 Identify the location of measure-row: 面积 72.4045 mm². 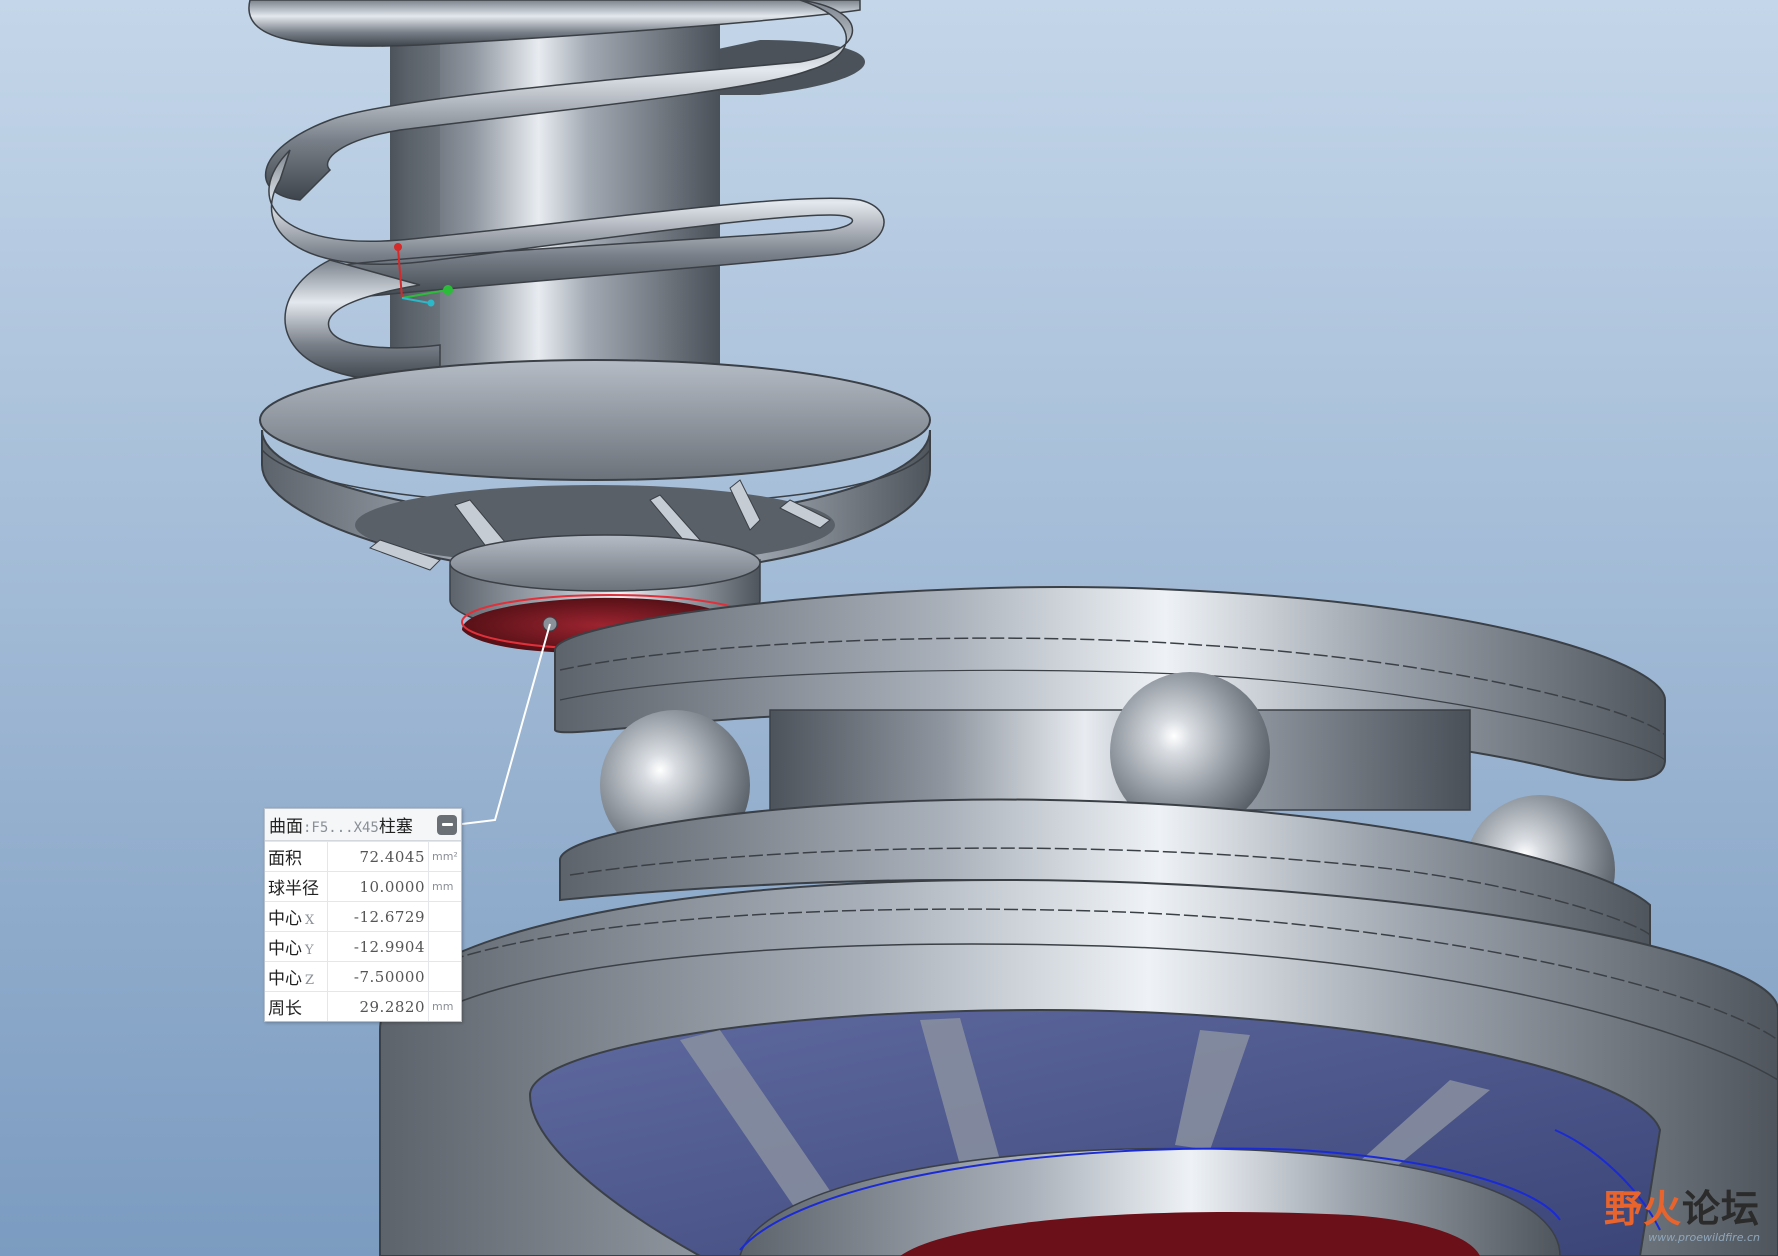
(363, 856).